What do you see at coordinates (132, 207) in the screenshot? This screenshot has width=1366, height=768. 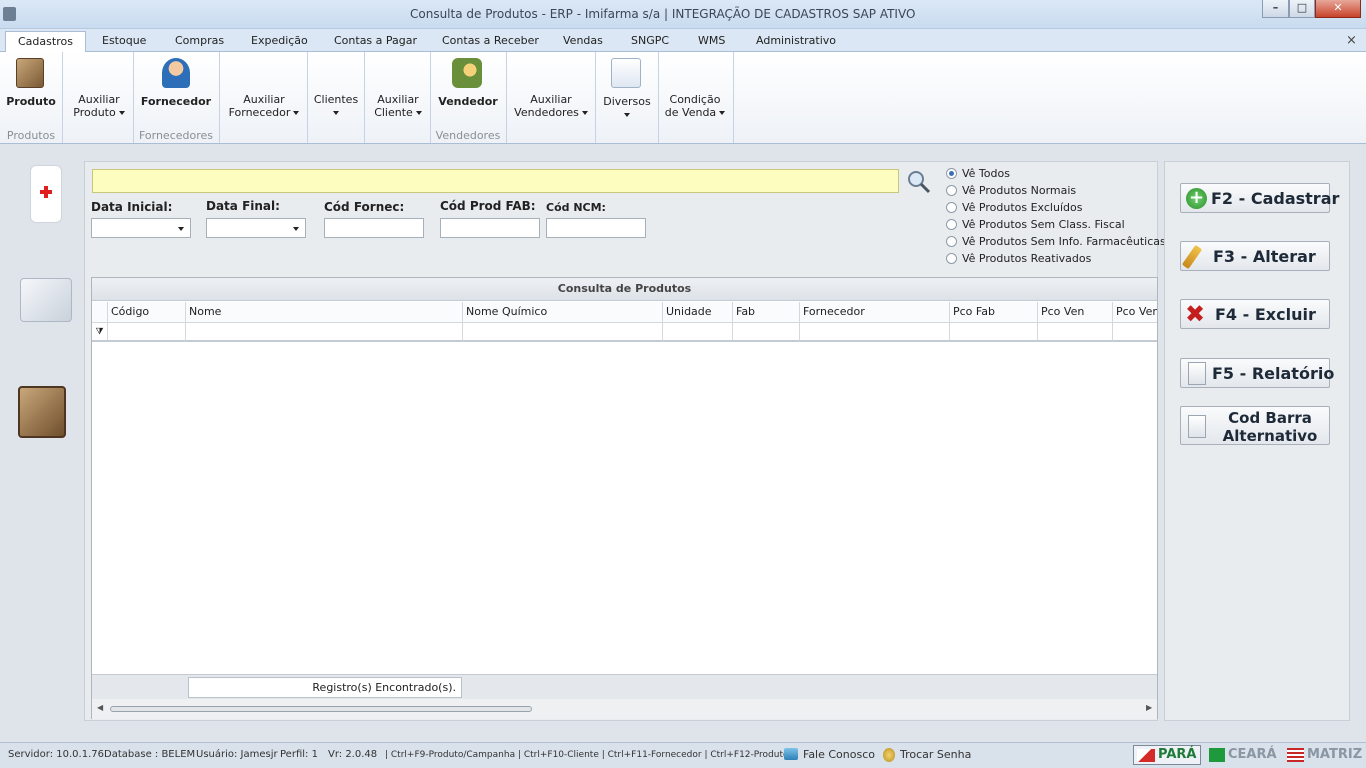 I see `data-inicial-label: Data Inicial:` at bounding box center [132, 207].